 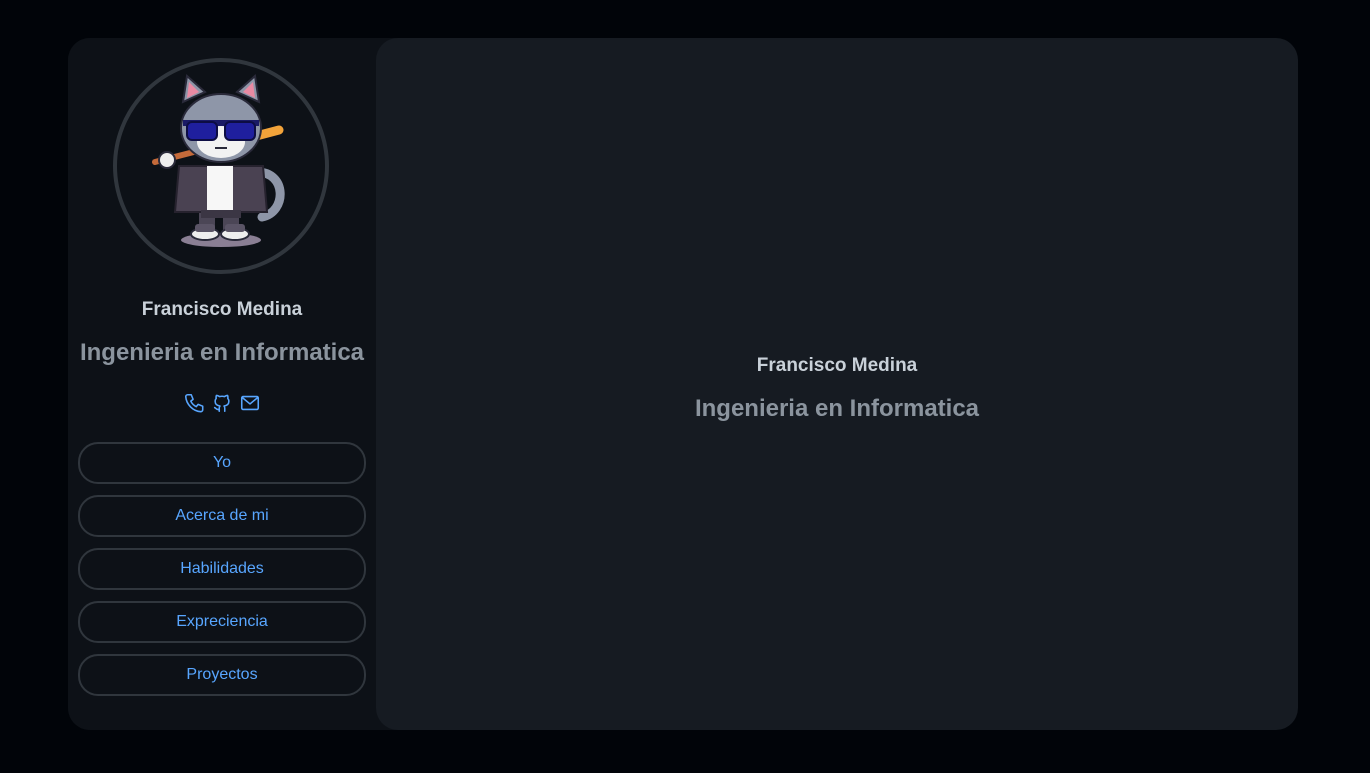 What do you see at coordinates (194, 403) in the screenshot?
I see `phone-icon` at bounding box center [194, 403].